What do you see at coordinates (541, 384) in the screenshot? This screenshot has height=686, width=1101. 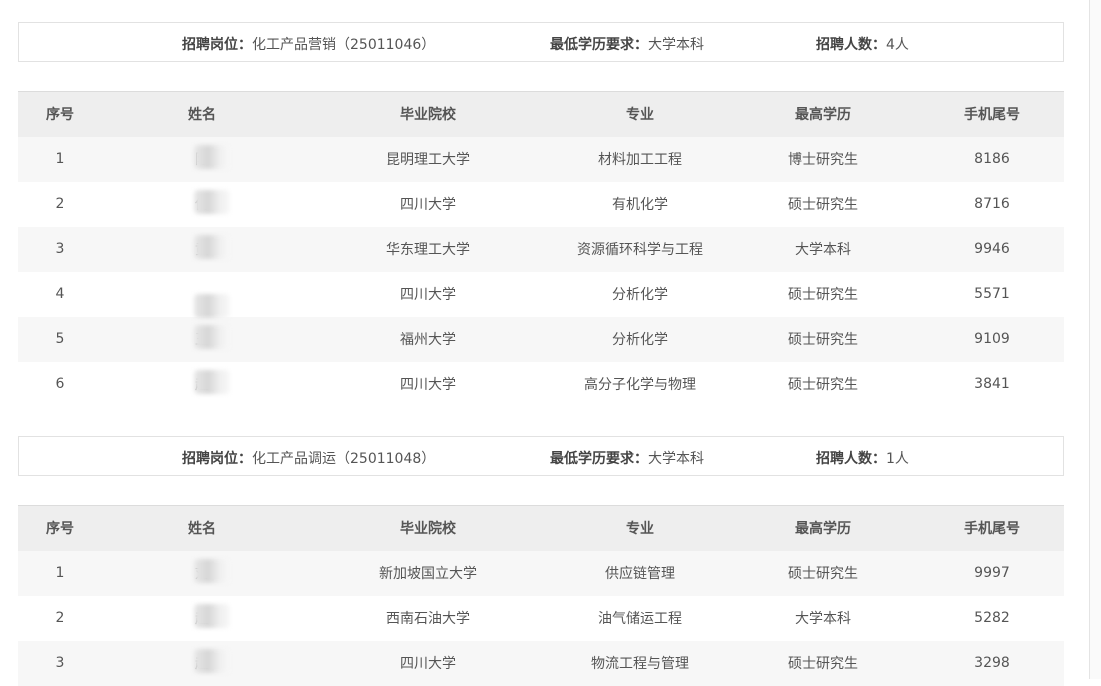 I see `table-row: 6 赵 四川大学 高分子化学与物理 硕士研究生 3841` at bounding box center [541, 384].